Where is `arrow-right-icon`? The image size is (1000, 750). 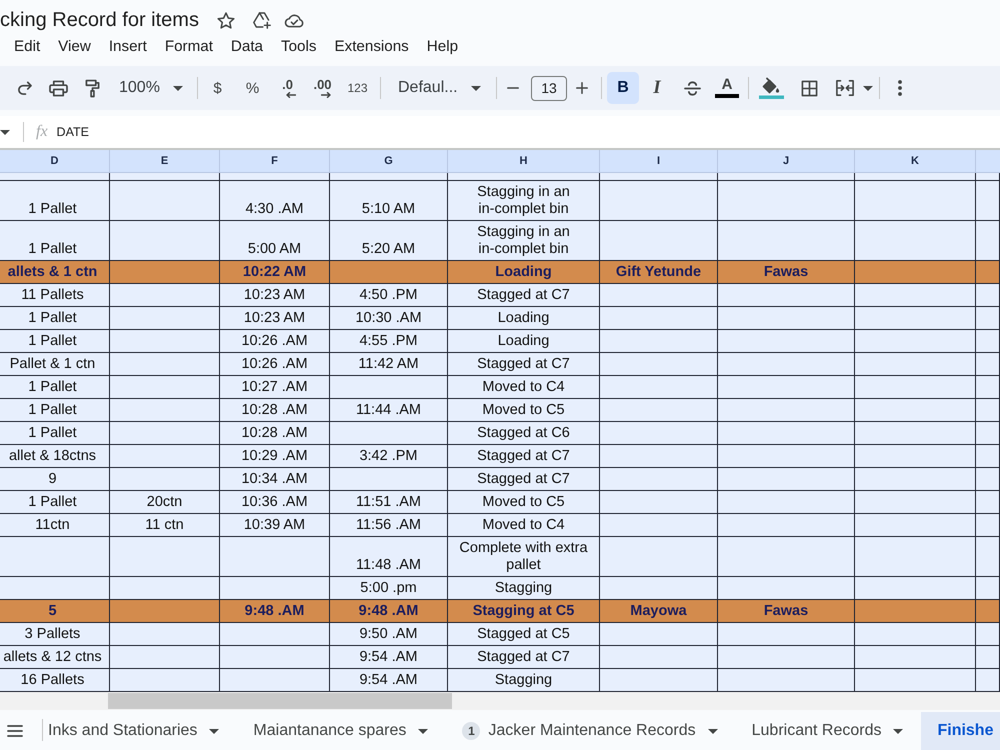 arrow-right-icon is located at coordinates (325, 95).